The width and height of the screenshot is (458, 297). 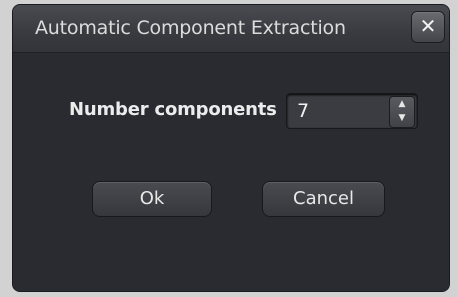 I want to click on cancel-button: Cancel, so click(x=323, y=199).